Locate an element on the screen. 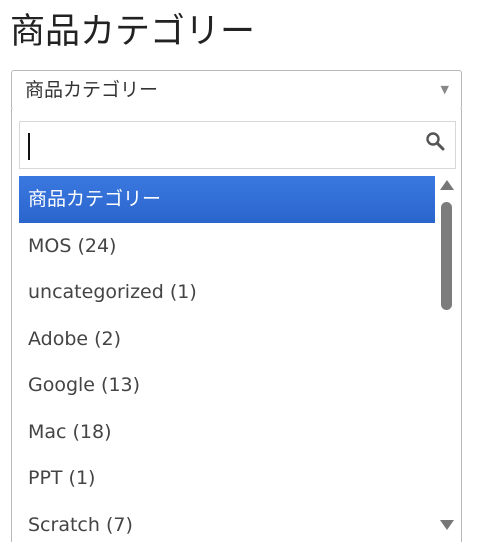 This screenshot has width=495, height=542. page-title: 商品カテゴリー is located at coordinates (133, 32).